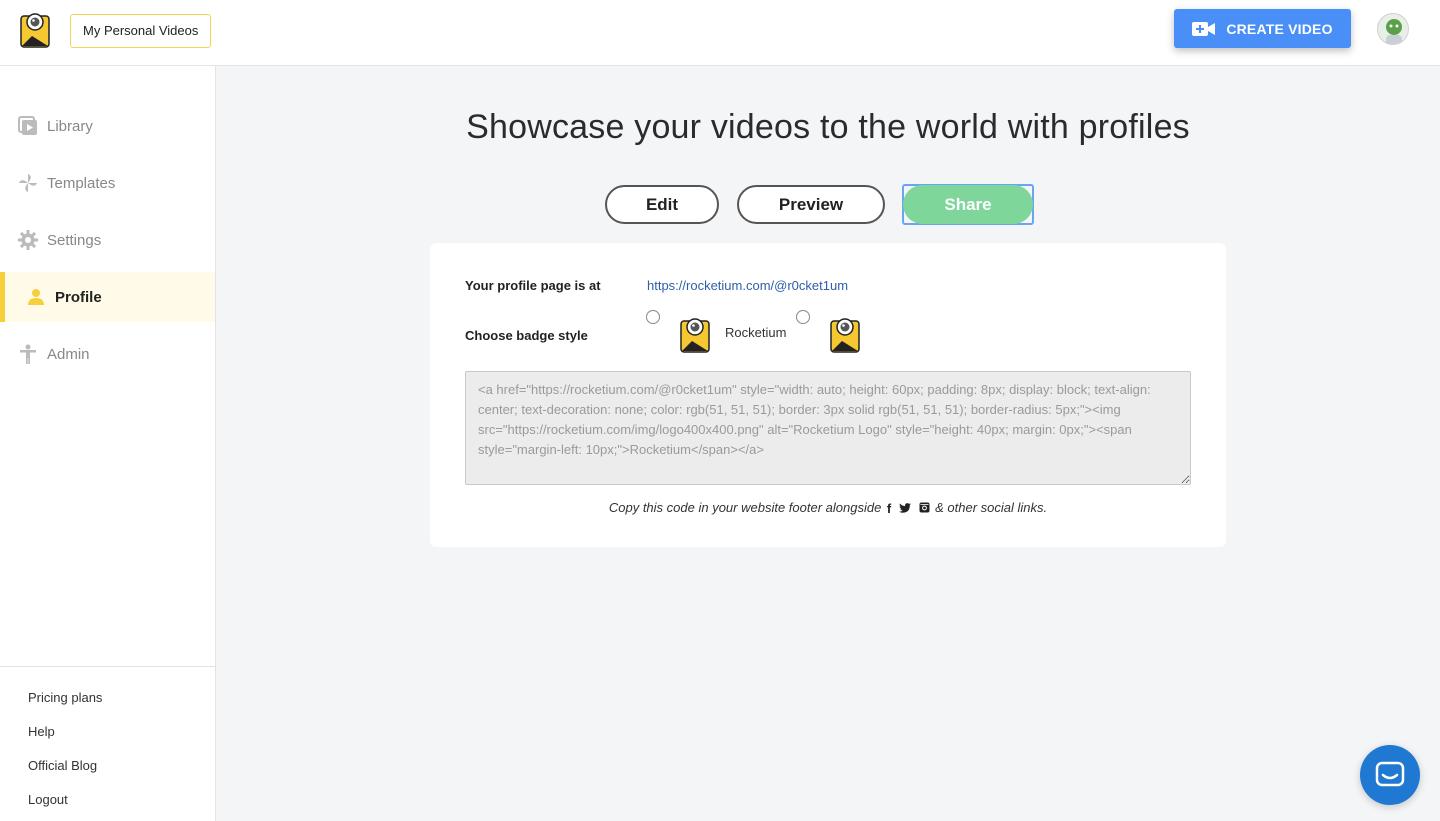  Describe the element at coordinates (1279, 28) in the screenshot. I see `create-video-label: CREATE VIDEO` at that location.